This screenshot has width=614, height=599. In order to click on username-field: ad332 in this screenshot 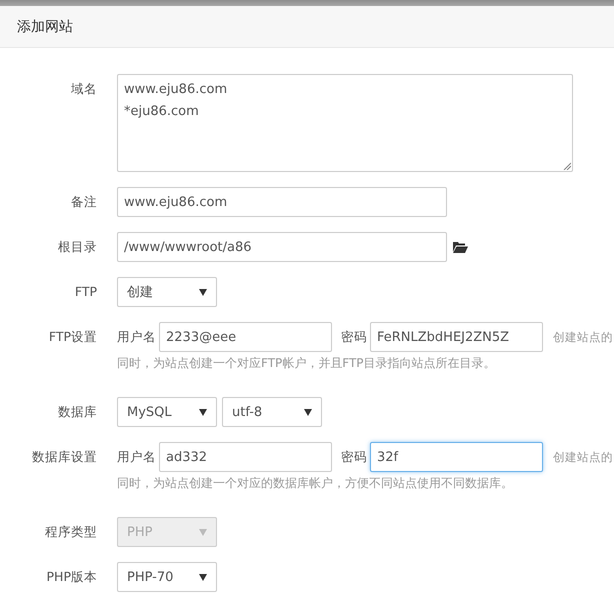, I will do `click(245, 457)`.